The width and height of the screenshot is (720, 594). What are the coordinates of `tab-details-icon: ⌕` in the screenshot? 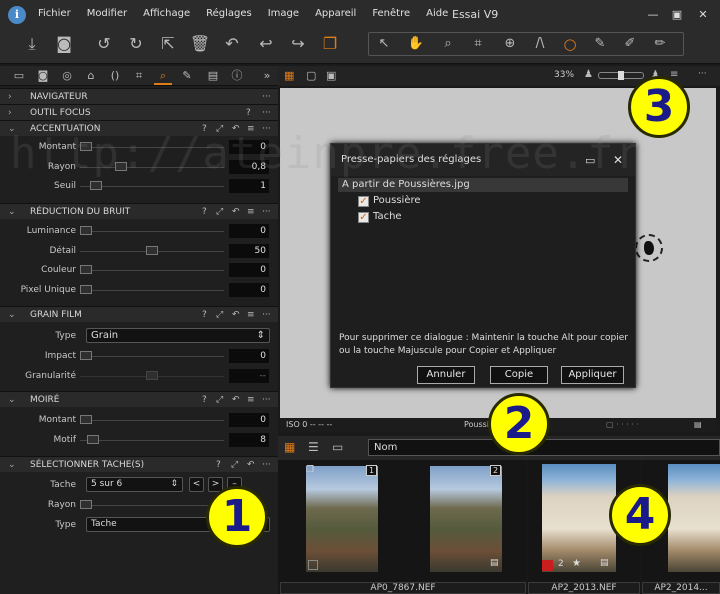 It's located at (163, 76).